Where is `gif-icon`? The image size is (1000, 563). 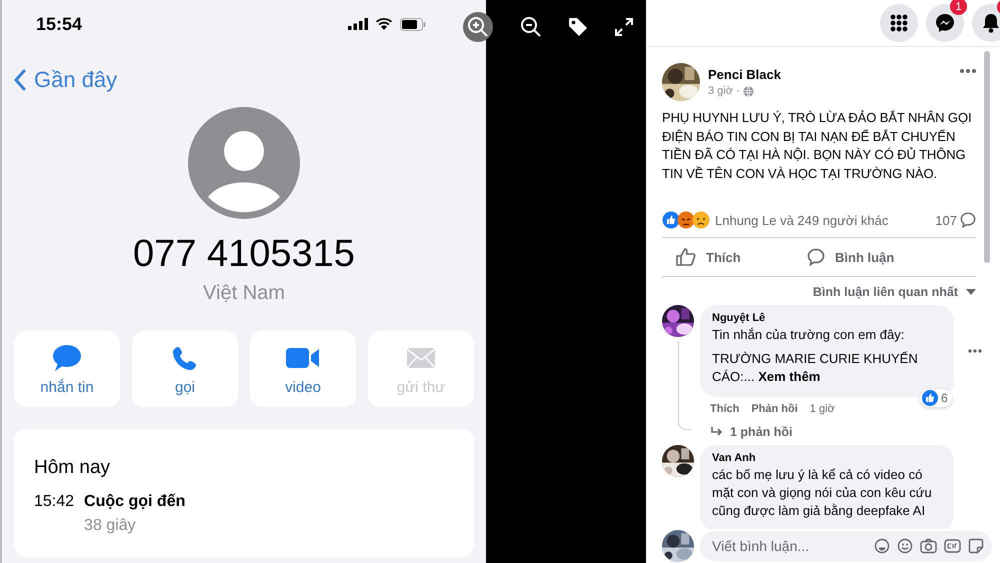 gif-icon is located at coordinates (952, 546).